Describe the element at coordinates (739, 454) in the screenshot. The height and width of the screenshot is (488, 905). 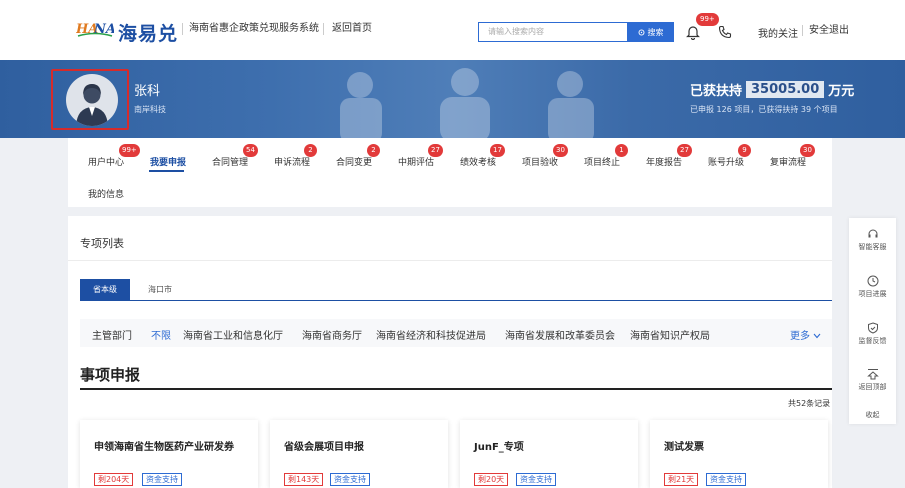
I see `project-card: 测试发票 剩21天 资金支持` at that location.